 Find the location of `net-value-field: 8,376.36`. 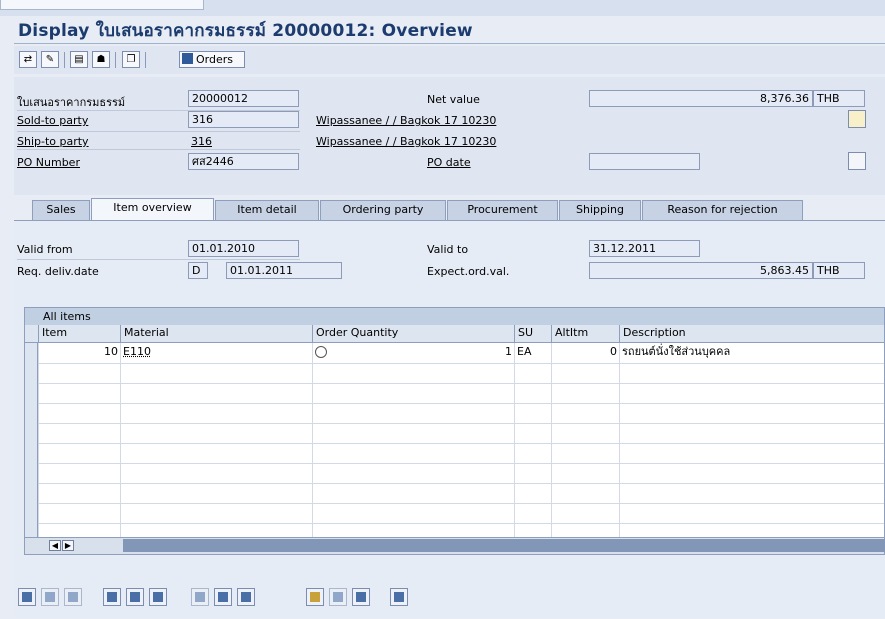

net-value-field: 8,376.36 is located at coordinates (701, 98).